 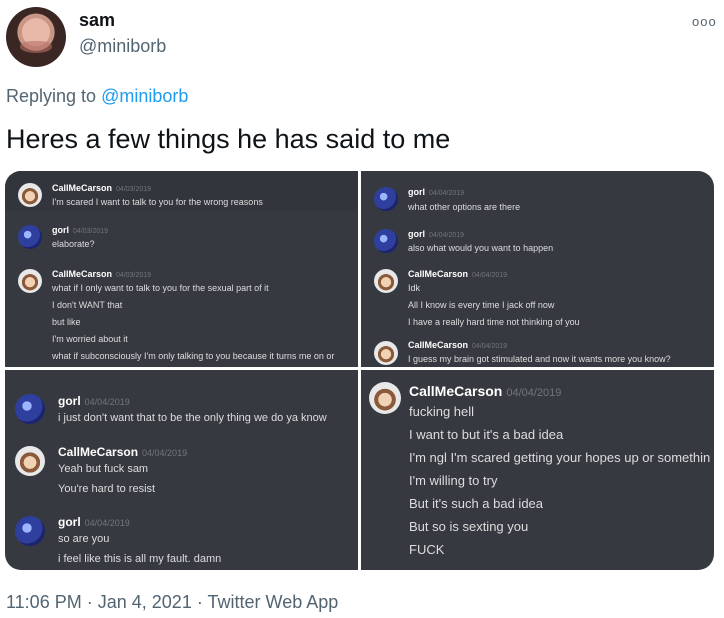 I want to click on tweet-time: 11:06 PM, so click(x=44, y=602).